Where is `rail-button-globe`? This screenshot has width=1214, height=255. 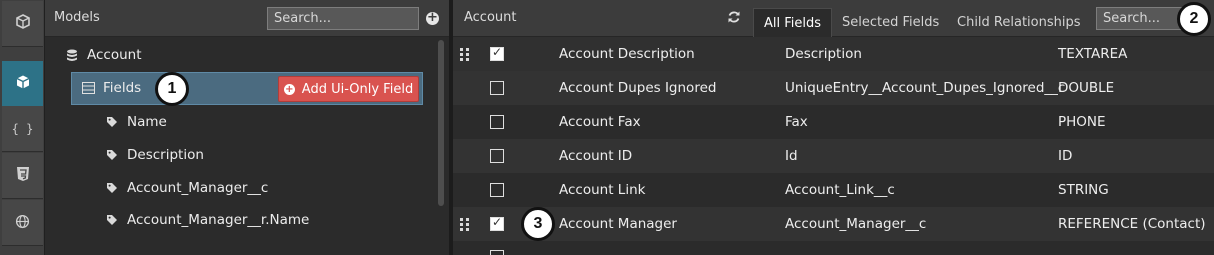
rail-button-globe is located at coordinates (22, 223).